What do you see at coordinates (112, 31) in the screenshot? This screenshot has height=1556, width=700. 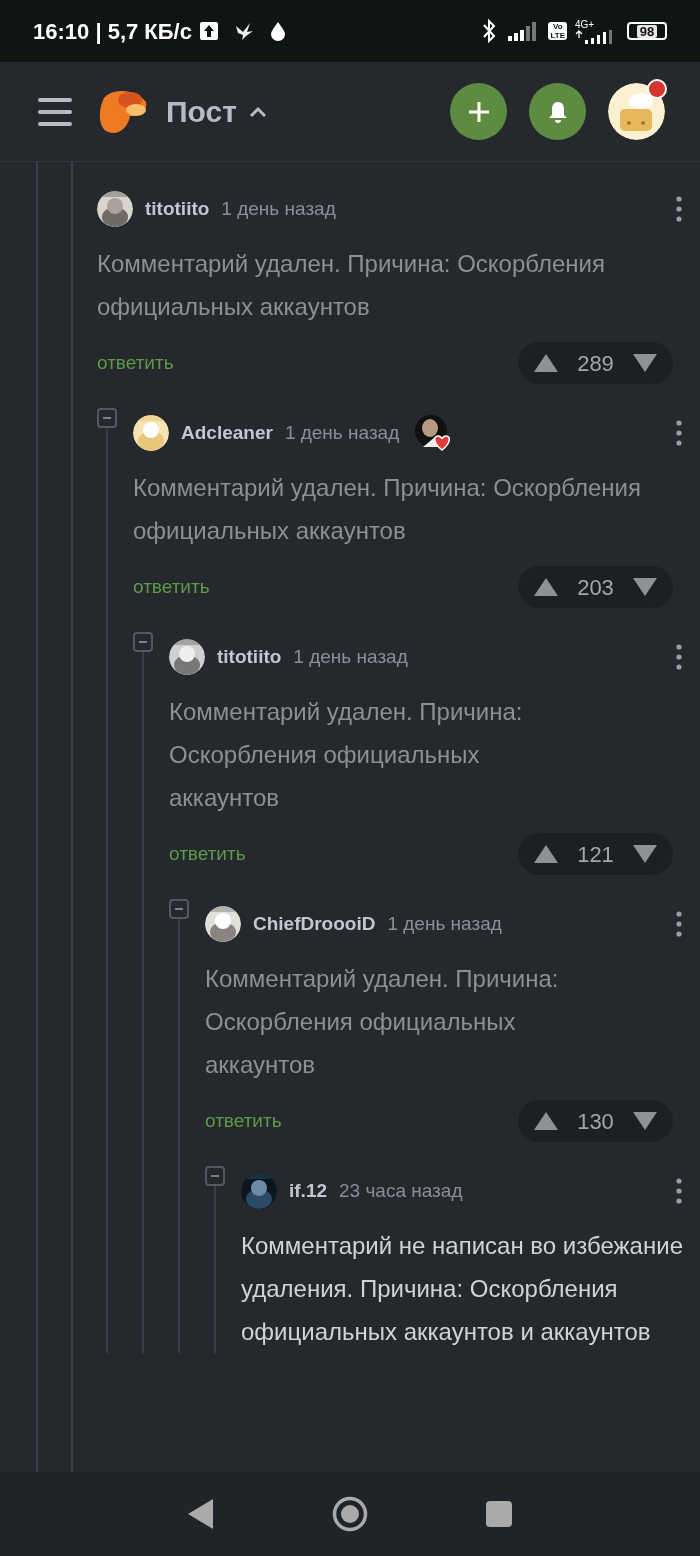 I see `status-time: 16:10 | 5,7 КБ/с` at bounding box center [112, 31].